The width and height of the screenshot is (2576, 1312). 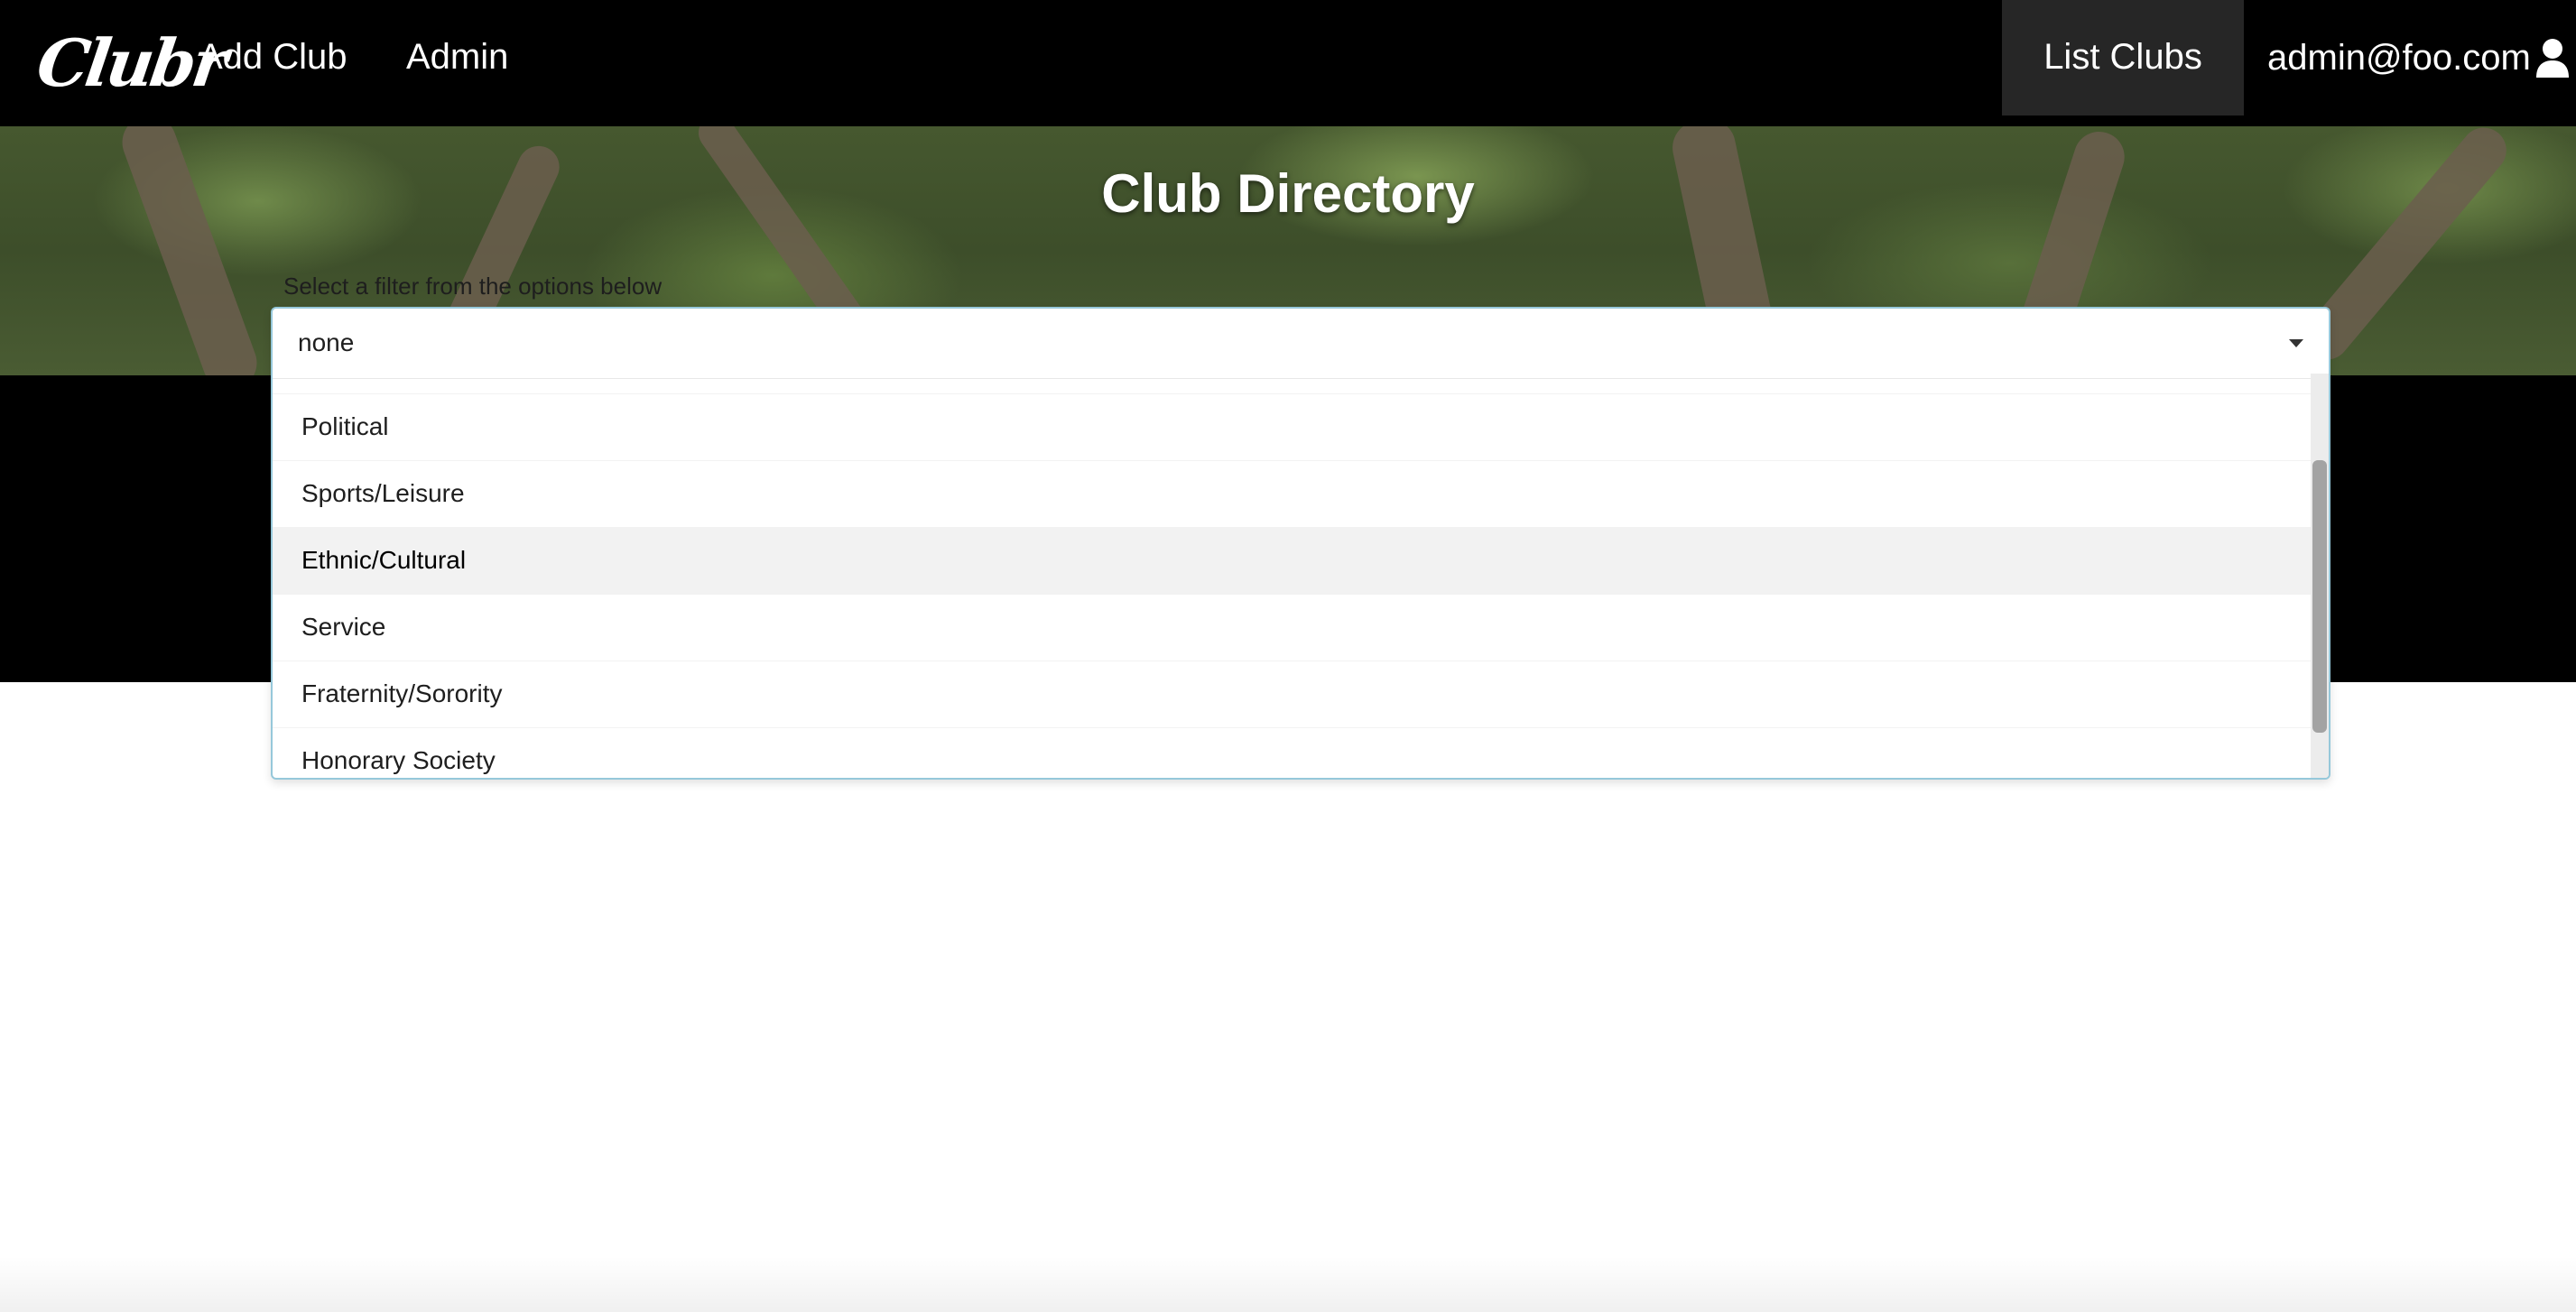 I want to click on nav-list-clubs: List Clubs, so click(x=2123, y=57).